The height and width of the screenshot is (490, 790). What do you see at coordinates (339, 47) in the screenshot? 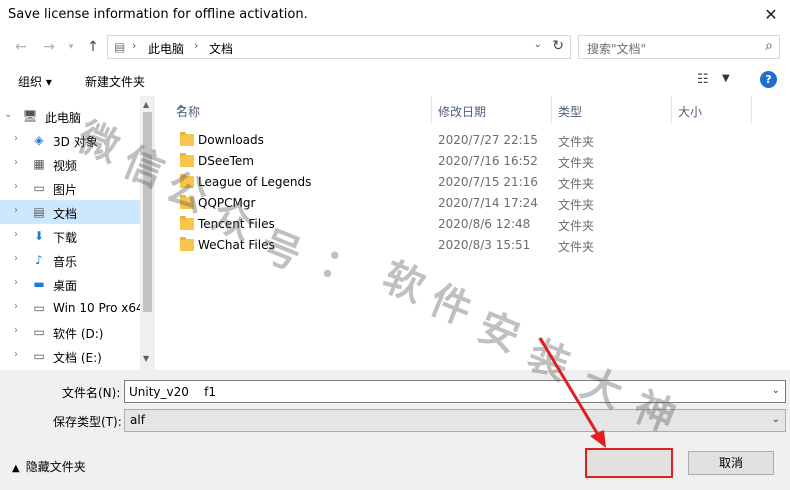
I see `address-field: ▤ › 此电脑 › 文档 ⌄ ↻` at bounding box center [339, 47].